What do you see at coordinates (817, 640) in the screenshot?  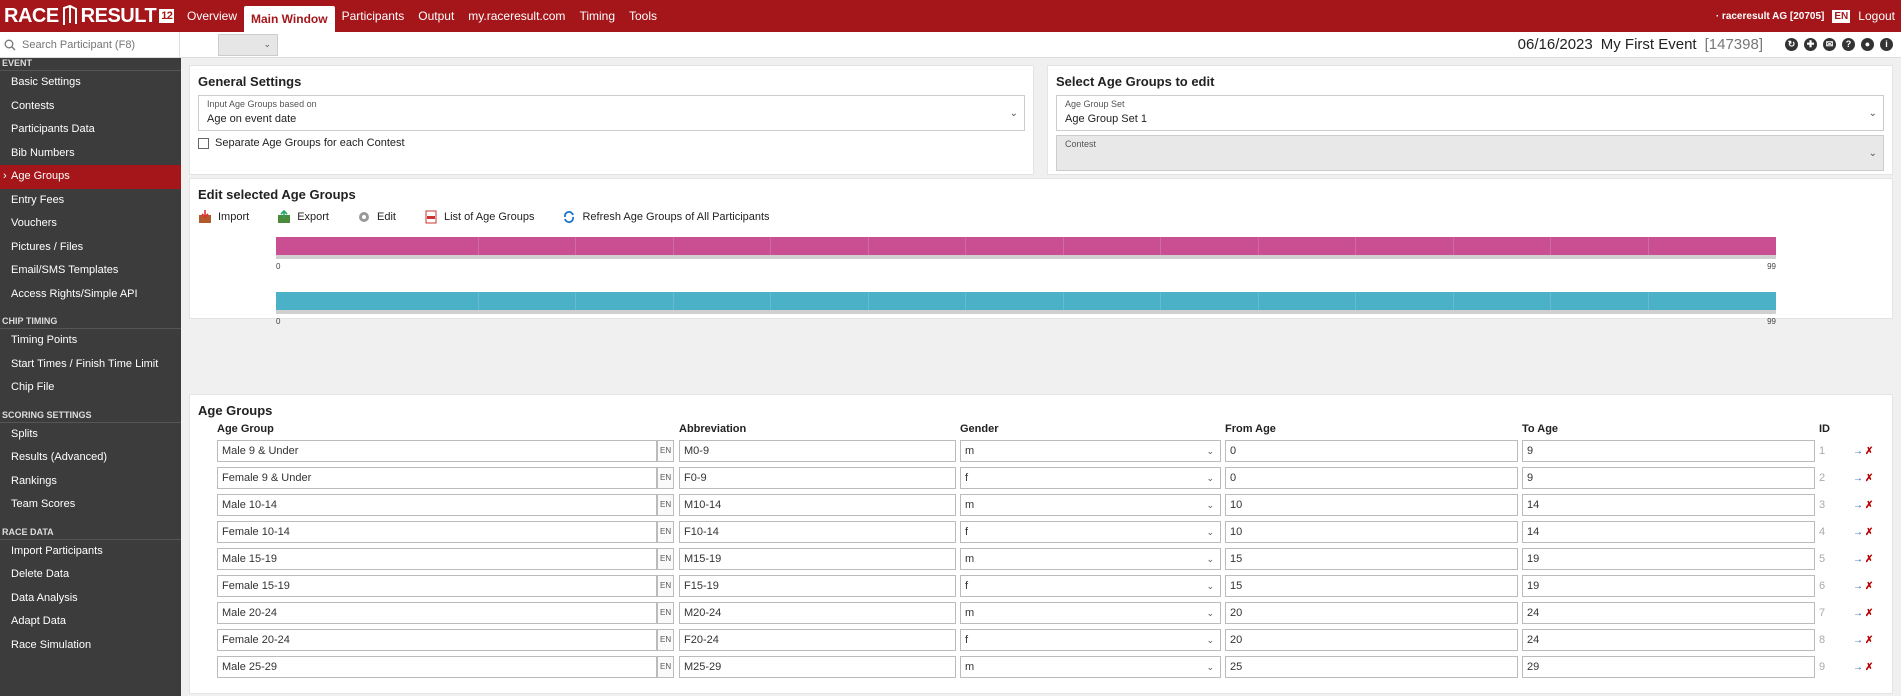 I see `abbreviation-input: F20-24` at bounding box center [817, 640].